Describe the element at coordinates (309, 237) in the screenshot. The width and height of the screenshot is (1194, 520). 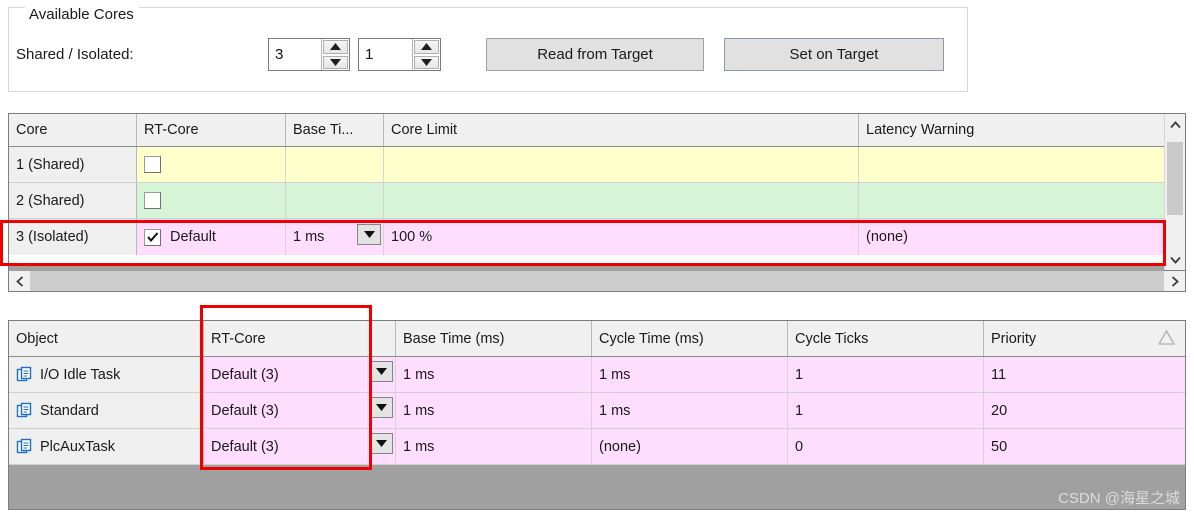
I see `cell-base-time-label: 1 ms` at that location.